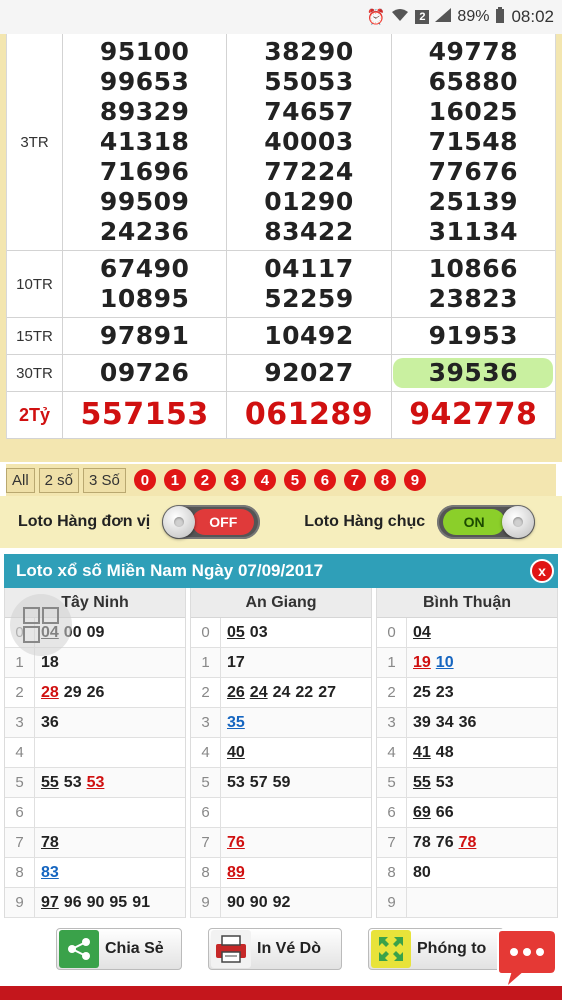  What do you see at coordinates (532, 16) in the screenshot?
I see `clock: 08:02` at bounding box center [532, 16].